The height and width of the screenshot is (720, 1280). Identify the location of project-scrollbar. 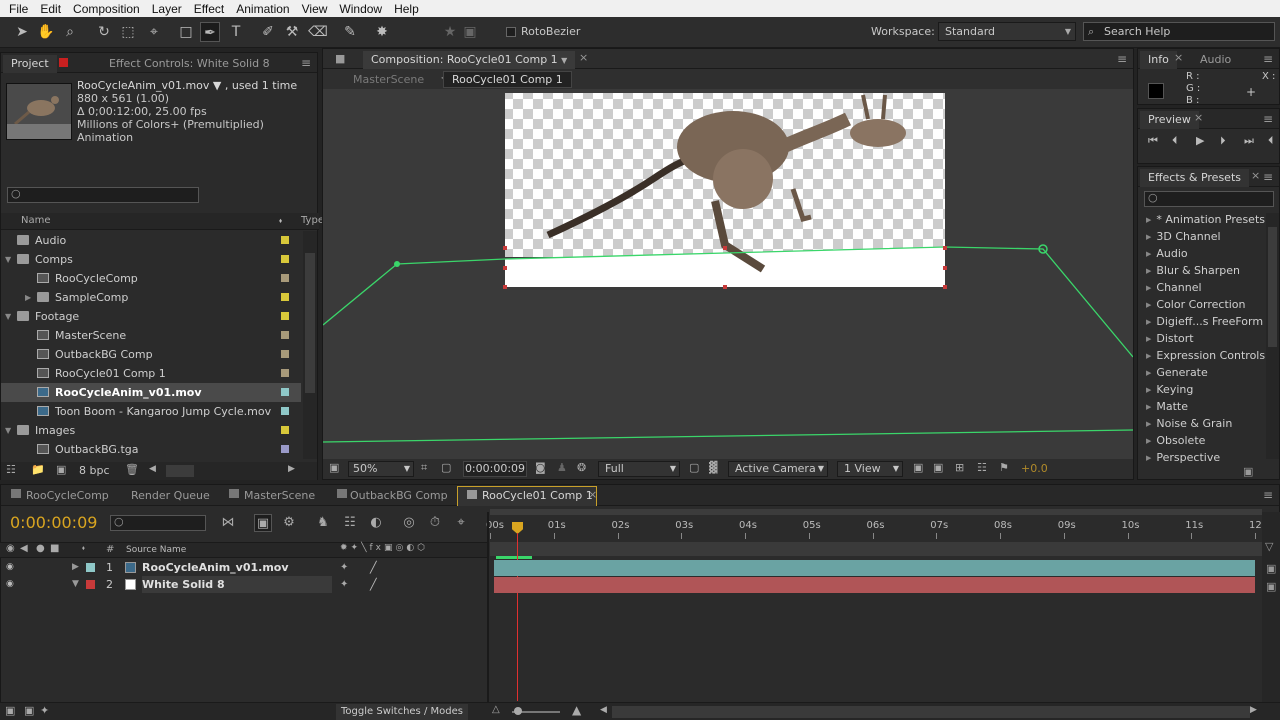
(310, 345).